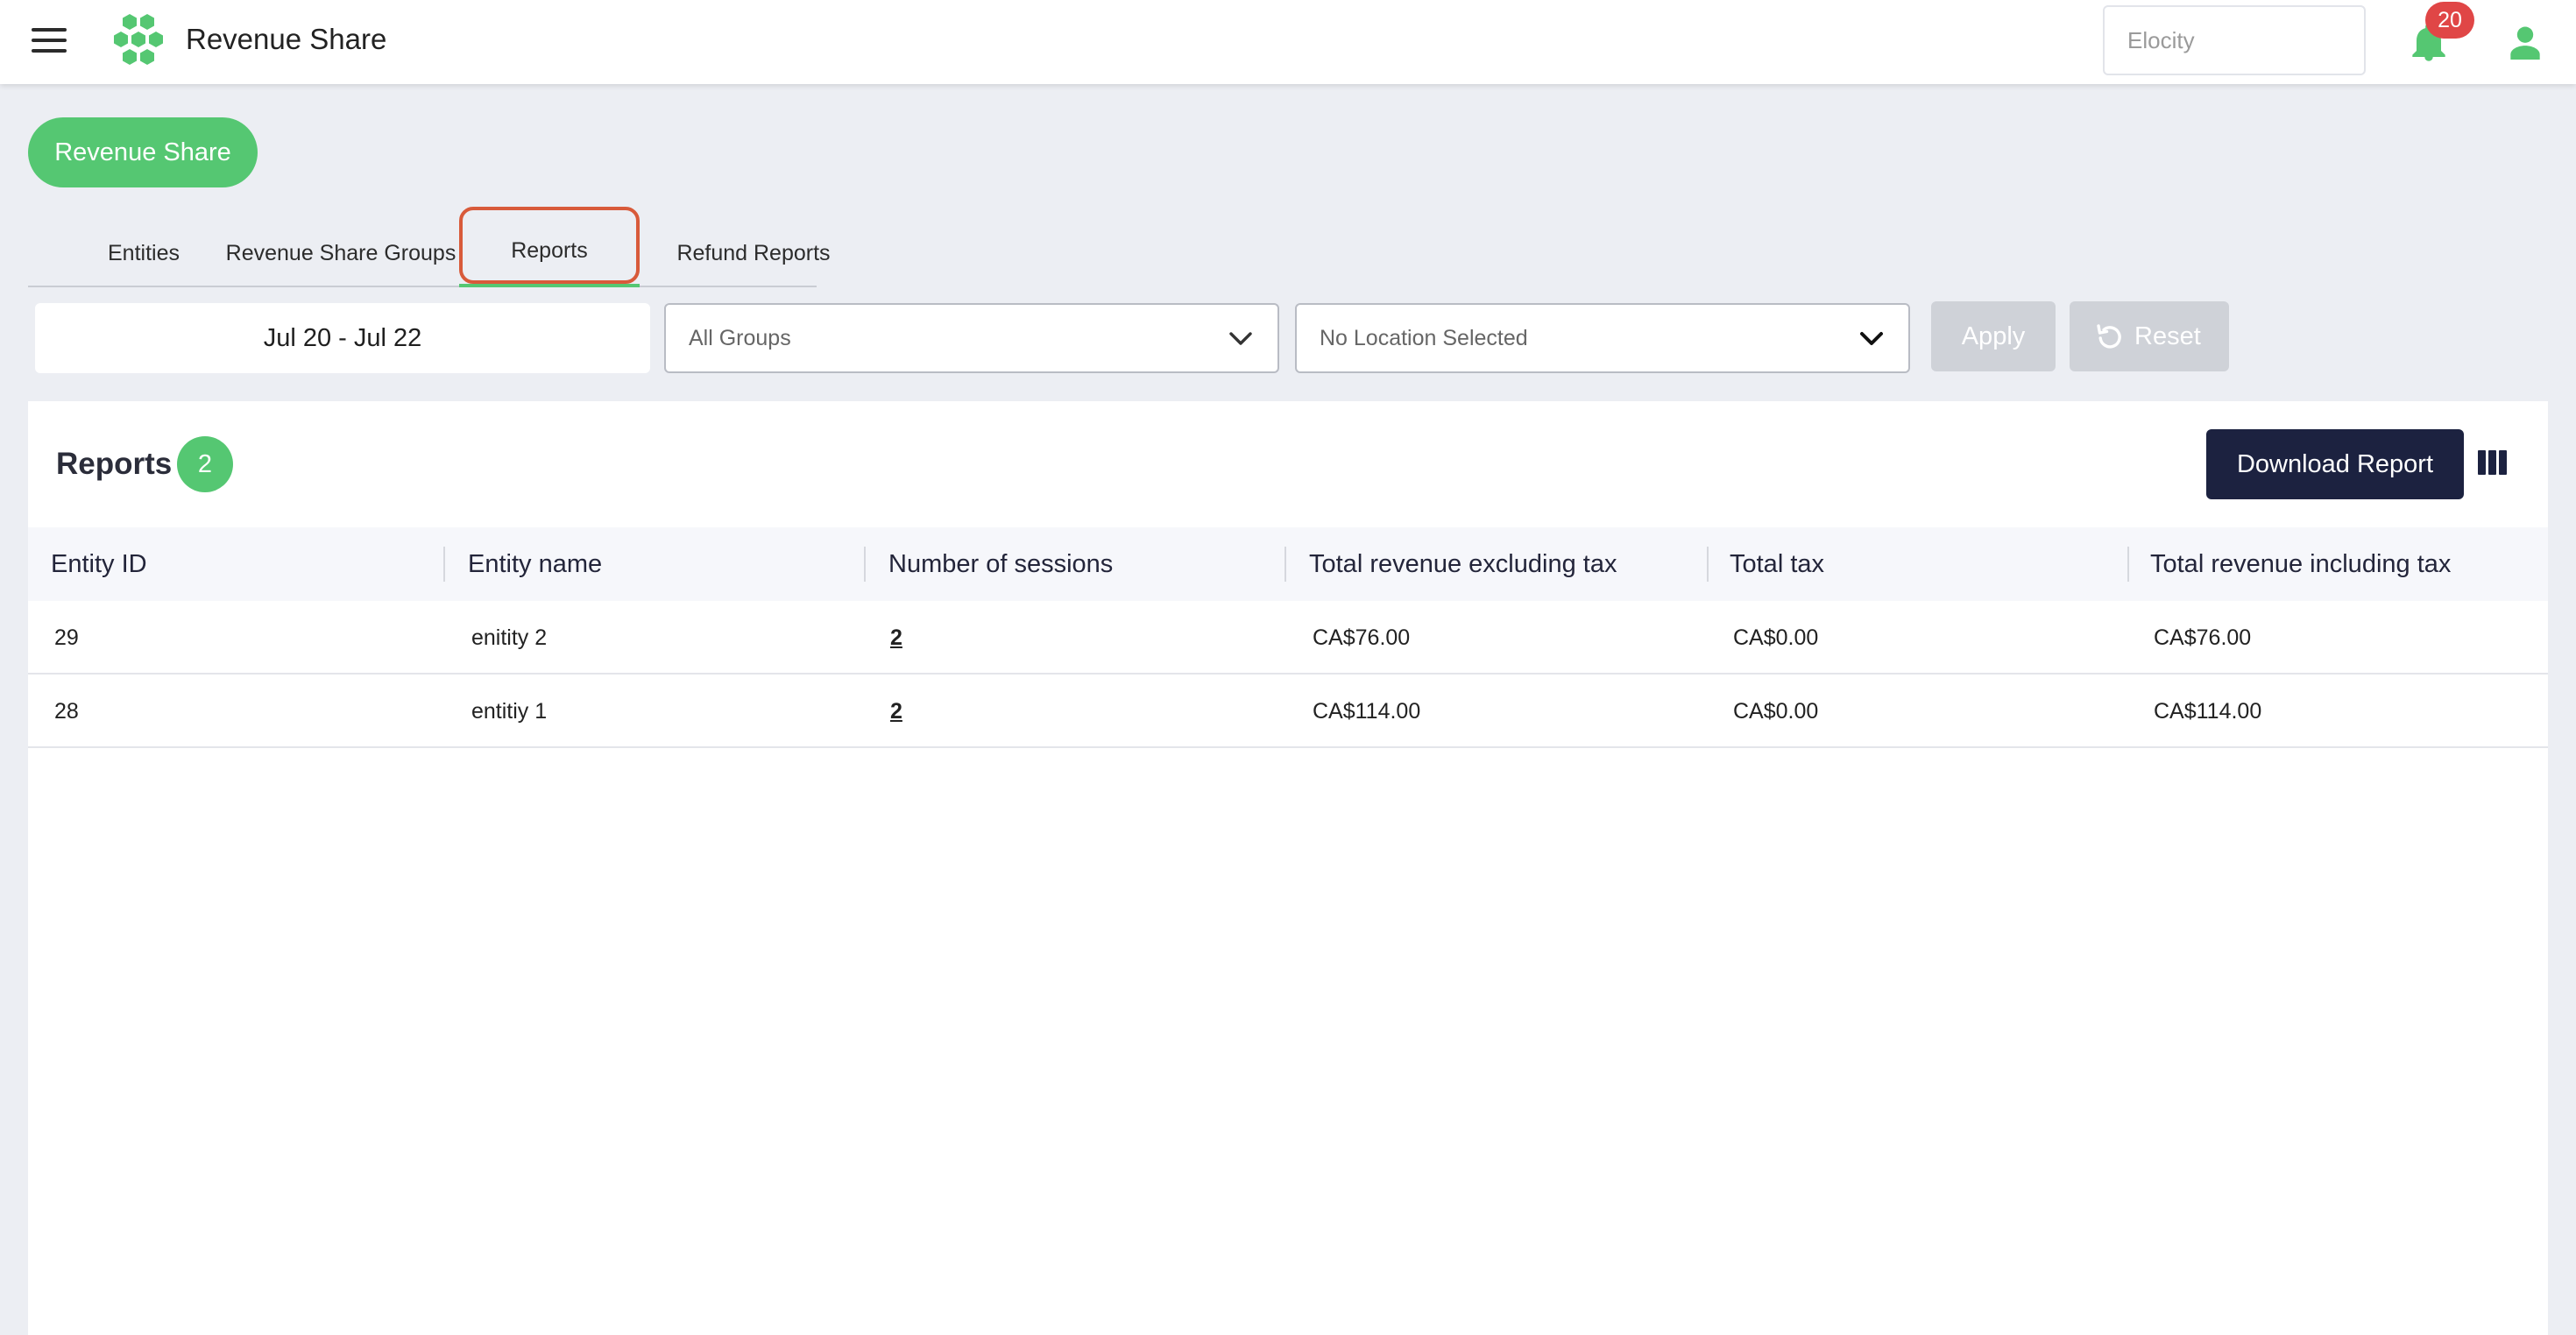 The image size is (2576, 1335). Describe the element at coordinates (2525, 42) in the screenshot. I see `user-icon` at that location.